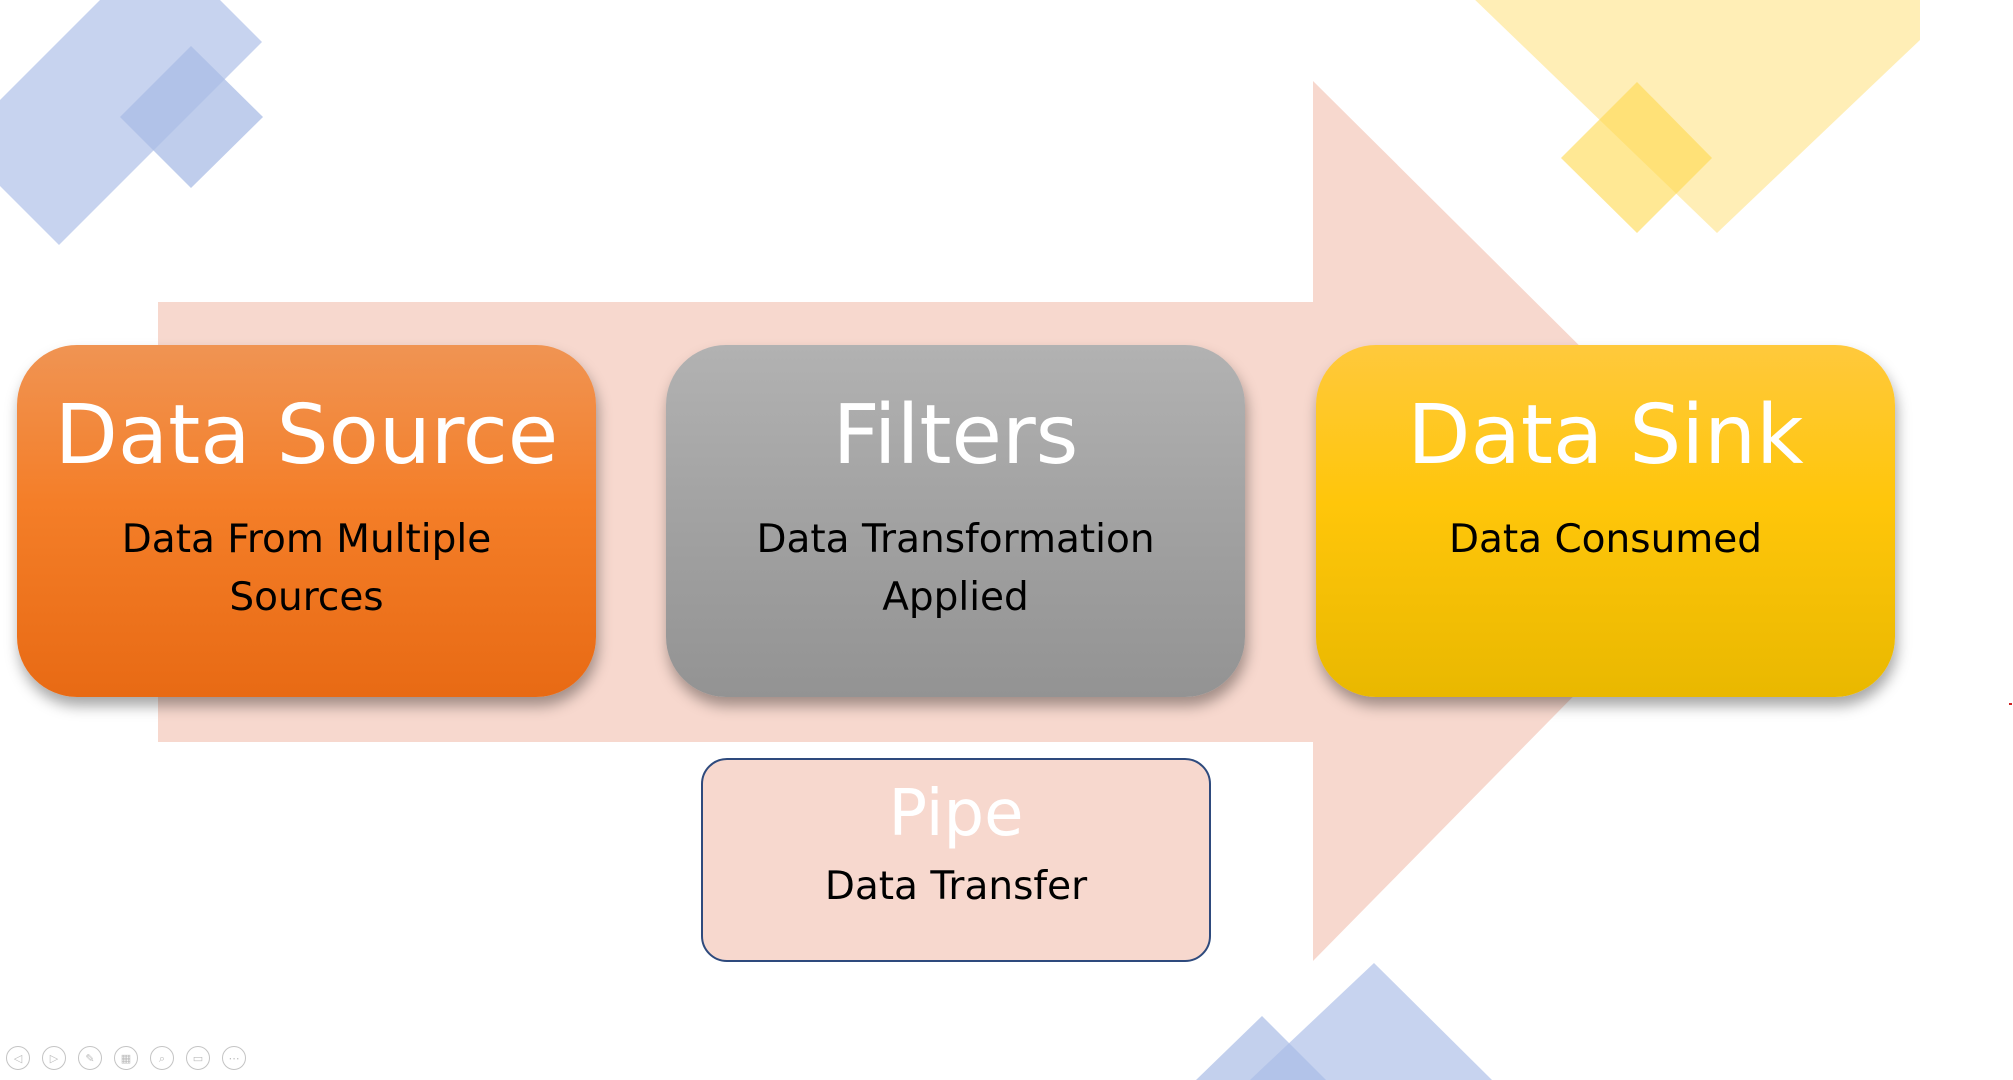 The image size is (2013, 1080). I want to click on data-source-box: Data Source Data From Multiple Sources, so click(306, 521).